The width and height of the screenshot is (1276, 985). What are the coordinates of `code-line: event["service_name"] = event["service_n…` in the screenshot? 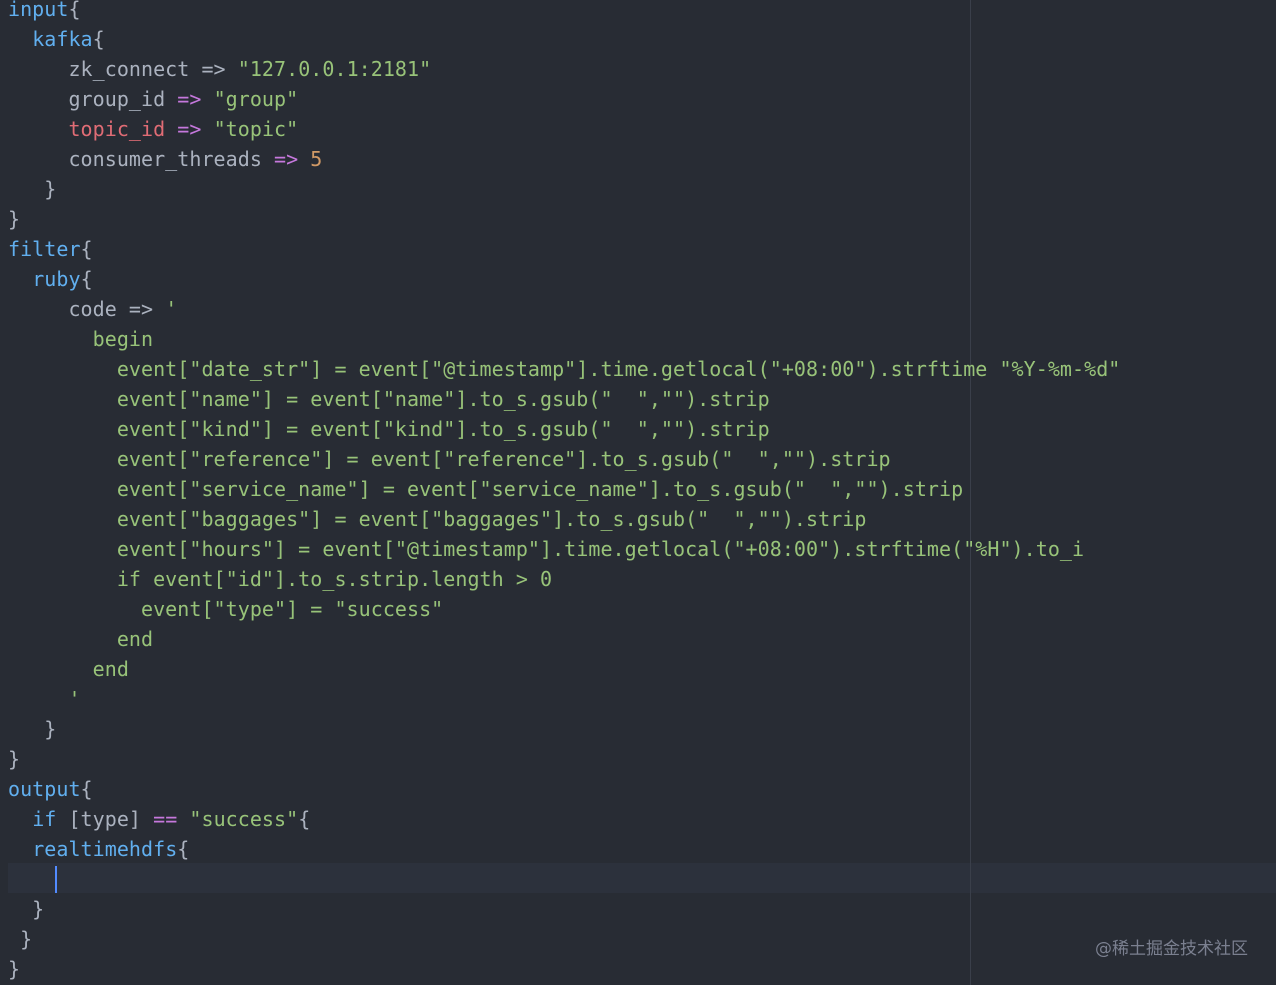 It's located at (485, 489).